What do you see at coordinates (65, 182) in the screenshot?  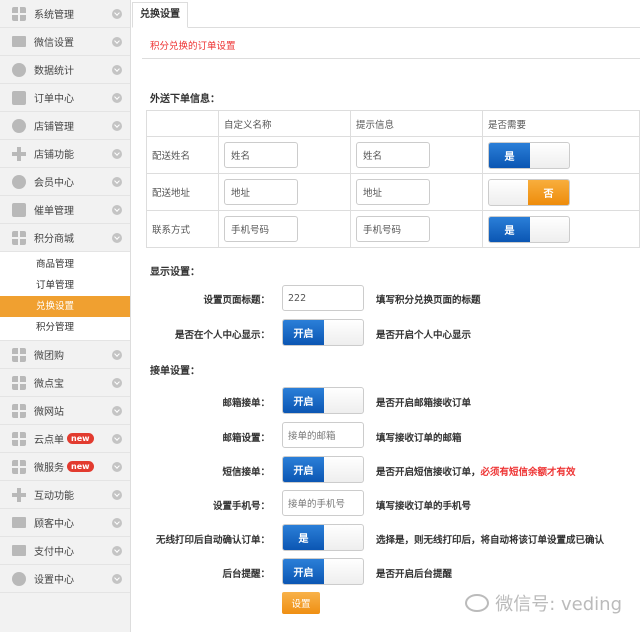 I see `sidebar-item-members: 会员中心` at bounding box center [65, 182].